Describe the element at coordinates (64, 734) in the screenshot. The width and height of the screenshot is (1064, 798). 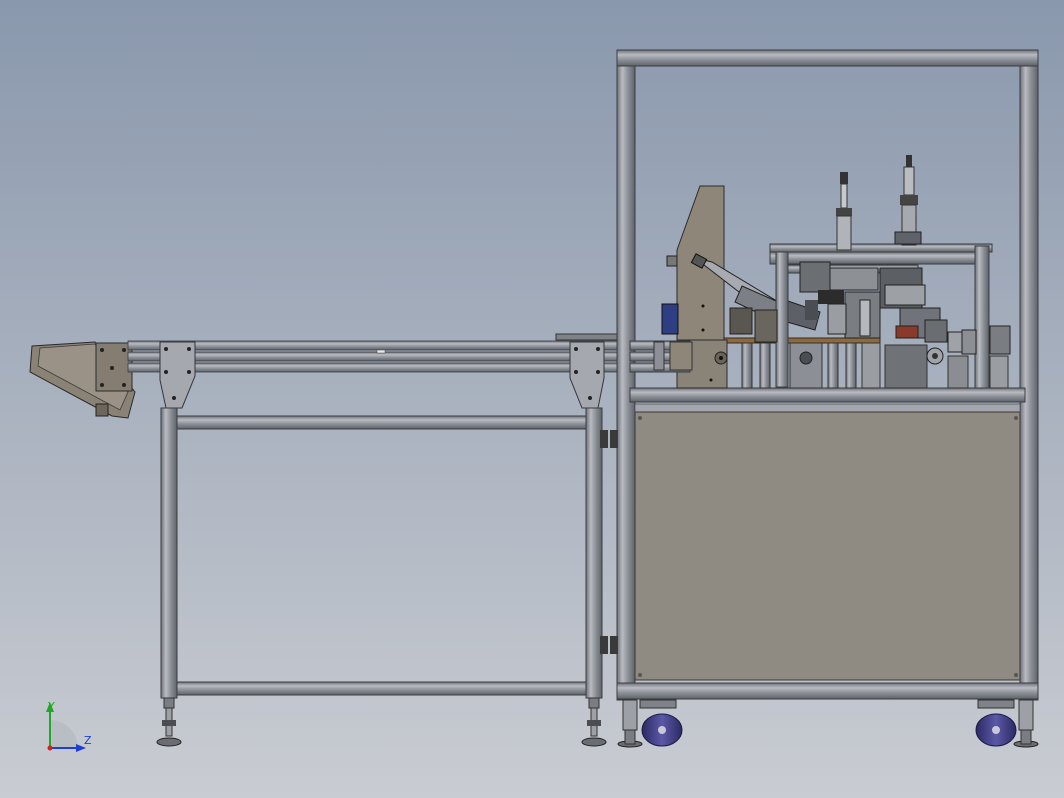
I see `triad-plane-icon` at that location.